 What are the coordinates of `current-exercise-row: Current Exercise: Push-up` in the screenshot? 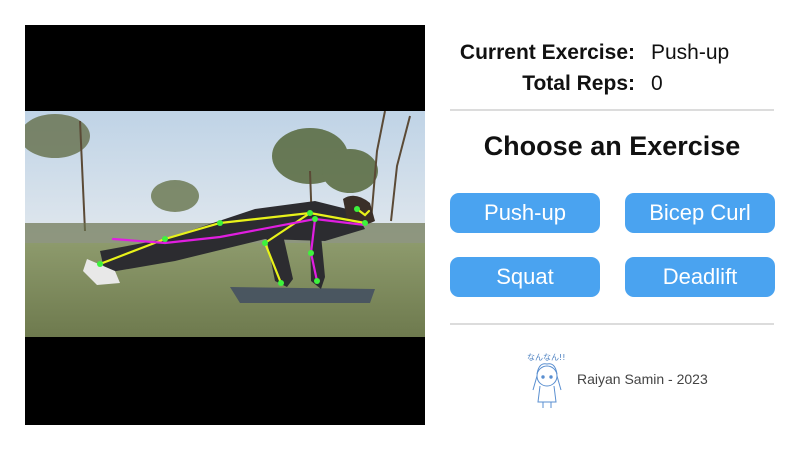 It's located at (612, 53).